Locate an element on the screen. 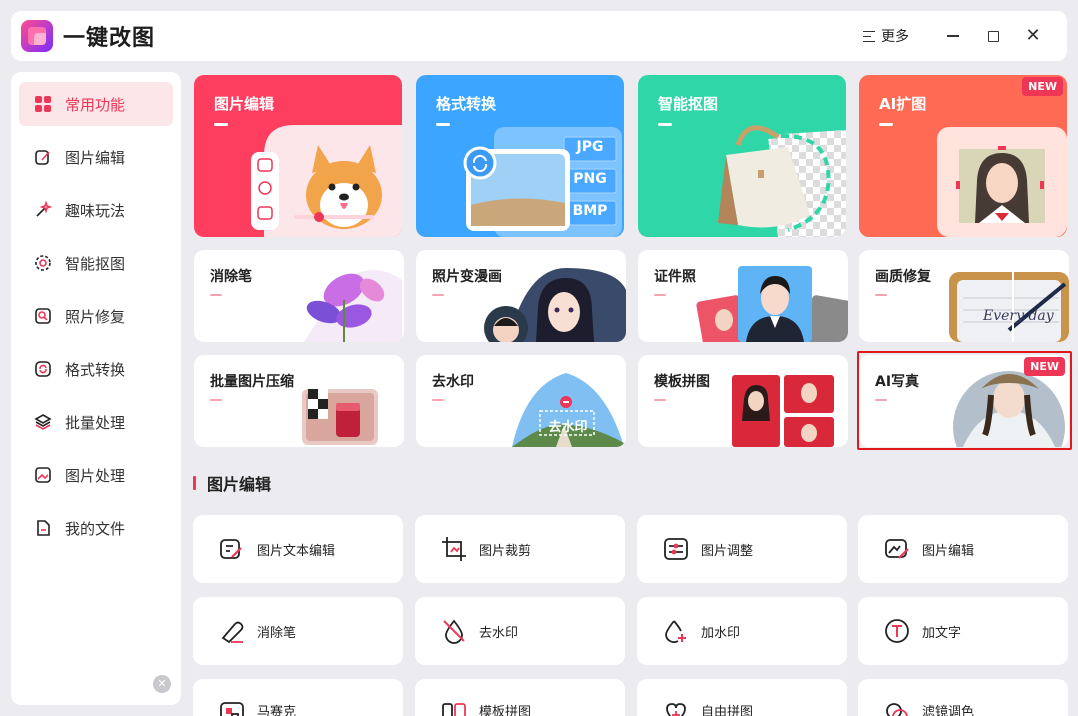  feature-card-photo-to-comic: 照片变漫画 is located at coordinates (521, 296).